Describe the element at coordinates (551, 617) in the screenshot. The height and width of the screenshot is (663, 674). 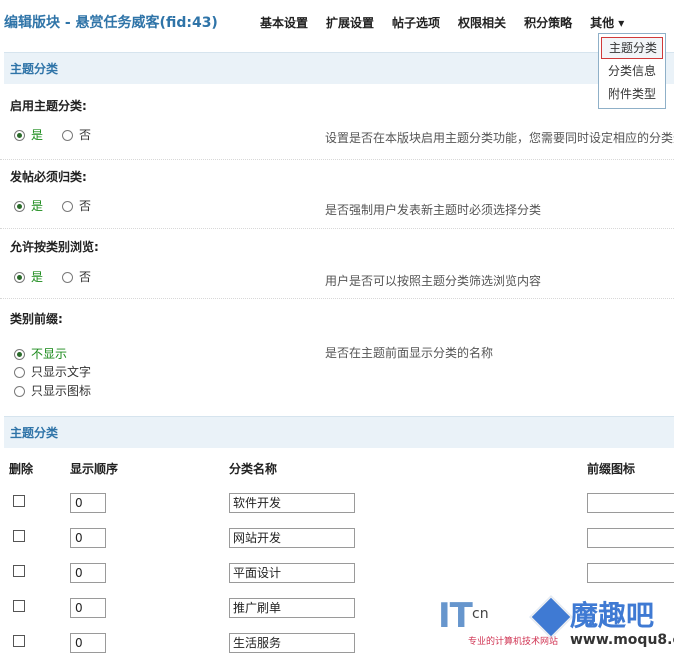
I see `cube-logo-icon` at that location.